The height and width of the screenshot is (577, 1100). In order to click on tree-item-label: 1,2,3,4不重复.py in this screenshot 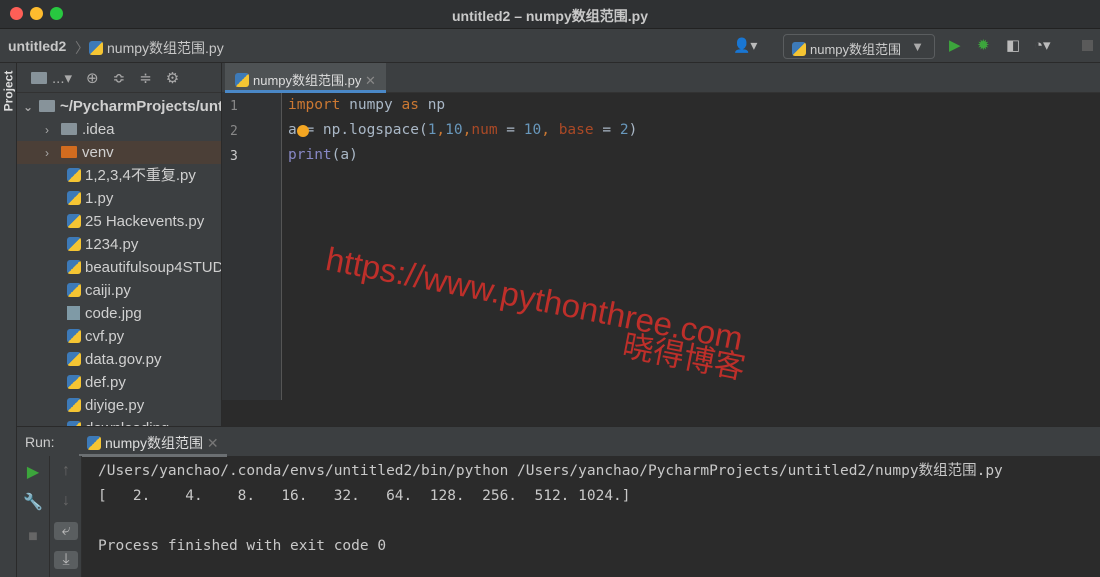, I will do `click(140, 175)`.